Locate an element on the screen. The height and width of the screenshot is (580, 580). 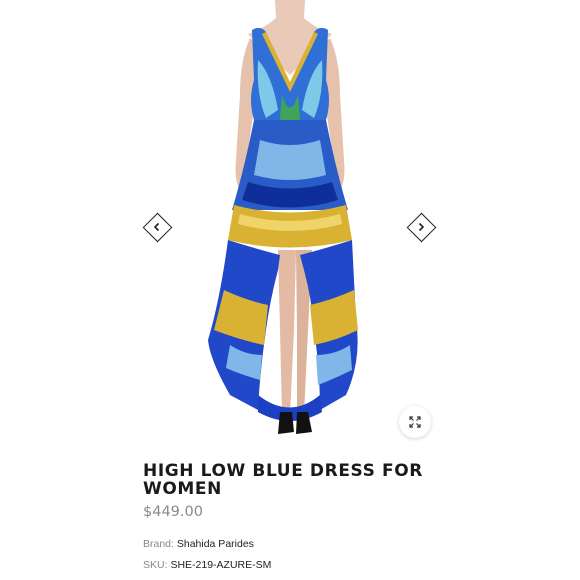
previous-image-button is located at coordinates (157, 227).